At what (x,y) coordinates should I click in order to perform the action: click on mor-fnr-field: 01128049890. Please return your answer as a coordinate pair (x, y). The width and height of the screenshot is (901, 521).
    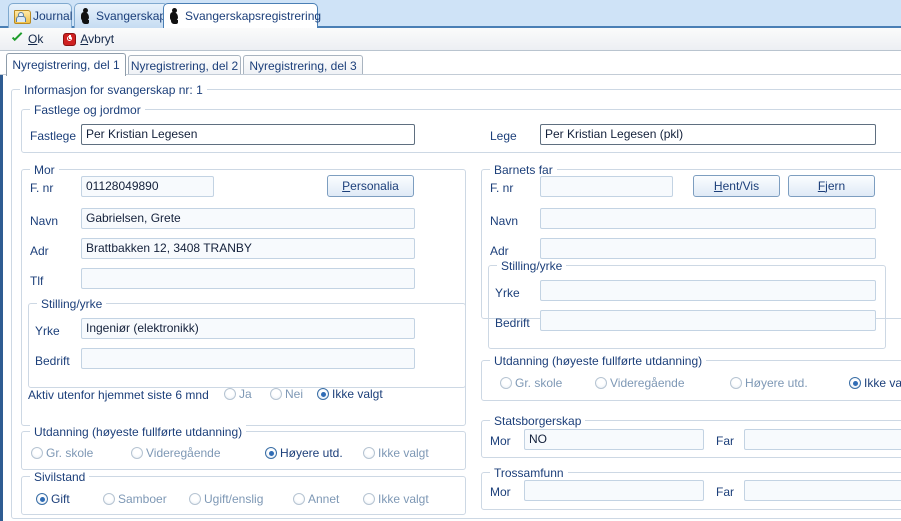
    Looking at the image, I should click on (147, 186).